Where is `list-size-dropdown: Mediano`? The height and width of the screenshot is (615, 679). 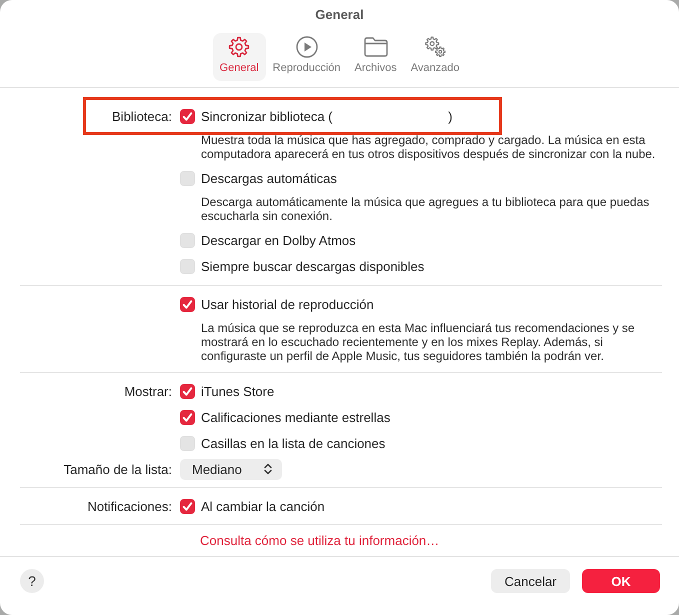
list-size-dropdown: Mediano is located at coordinates (231, 469).